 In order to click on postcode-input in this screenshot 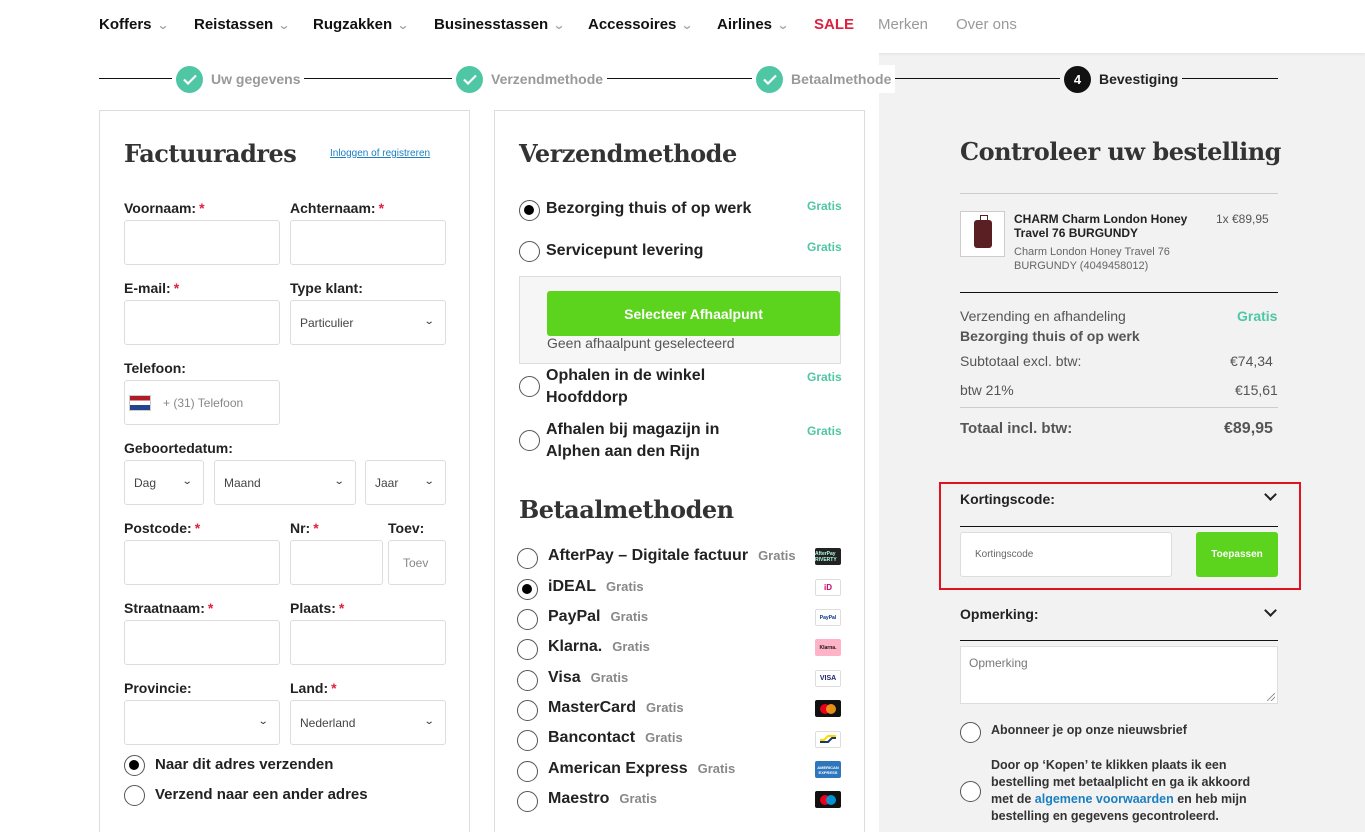, I will do `click(202, 562)`.